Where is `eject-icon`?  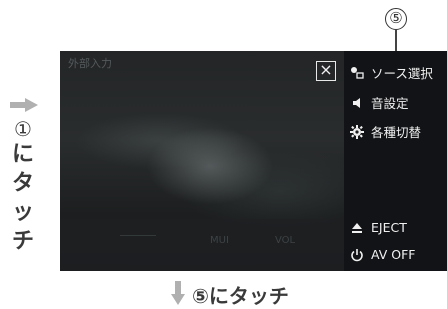 eject-icon is located at coordinates (357, 228).